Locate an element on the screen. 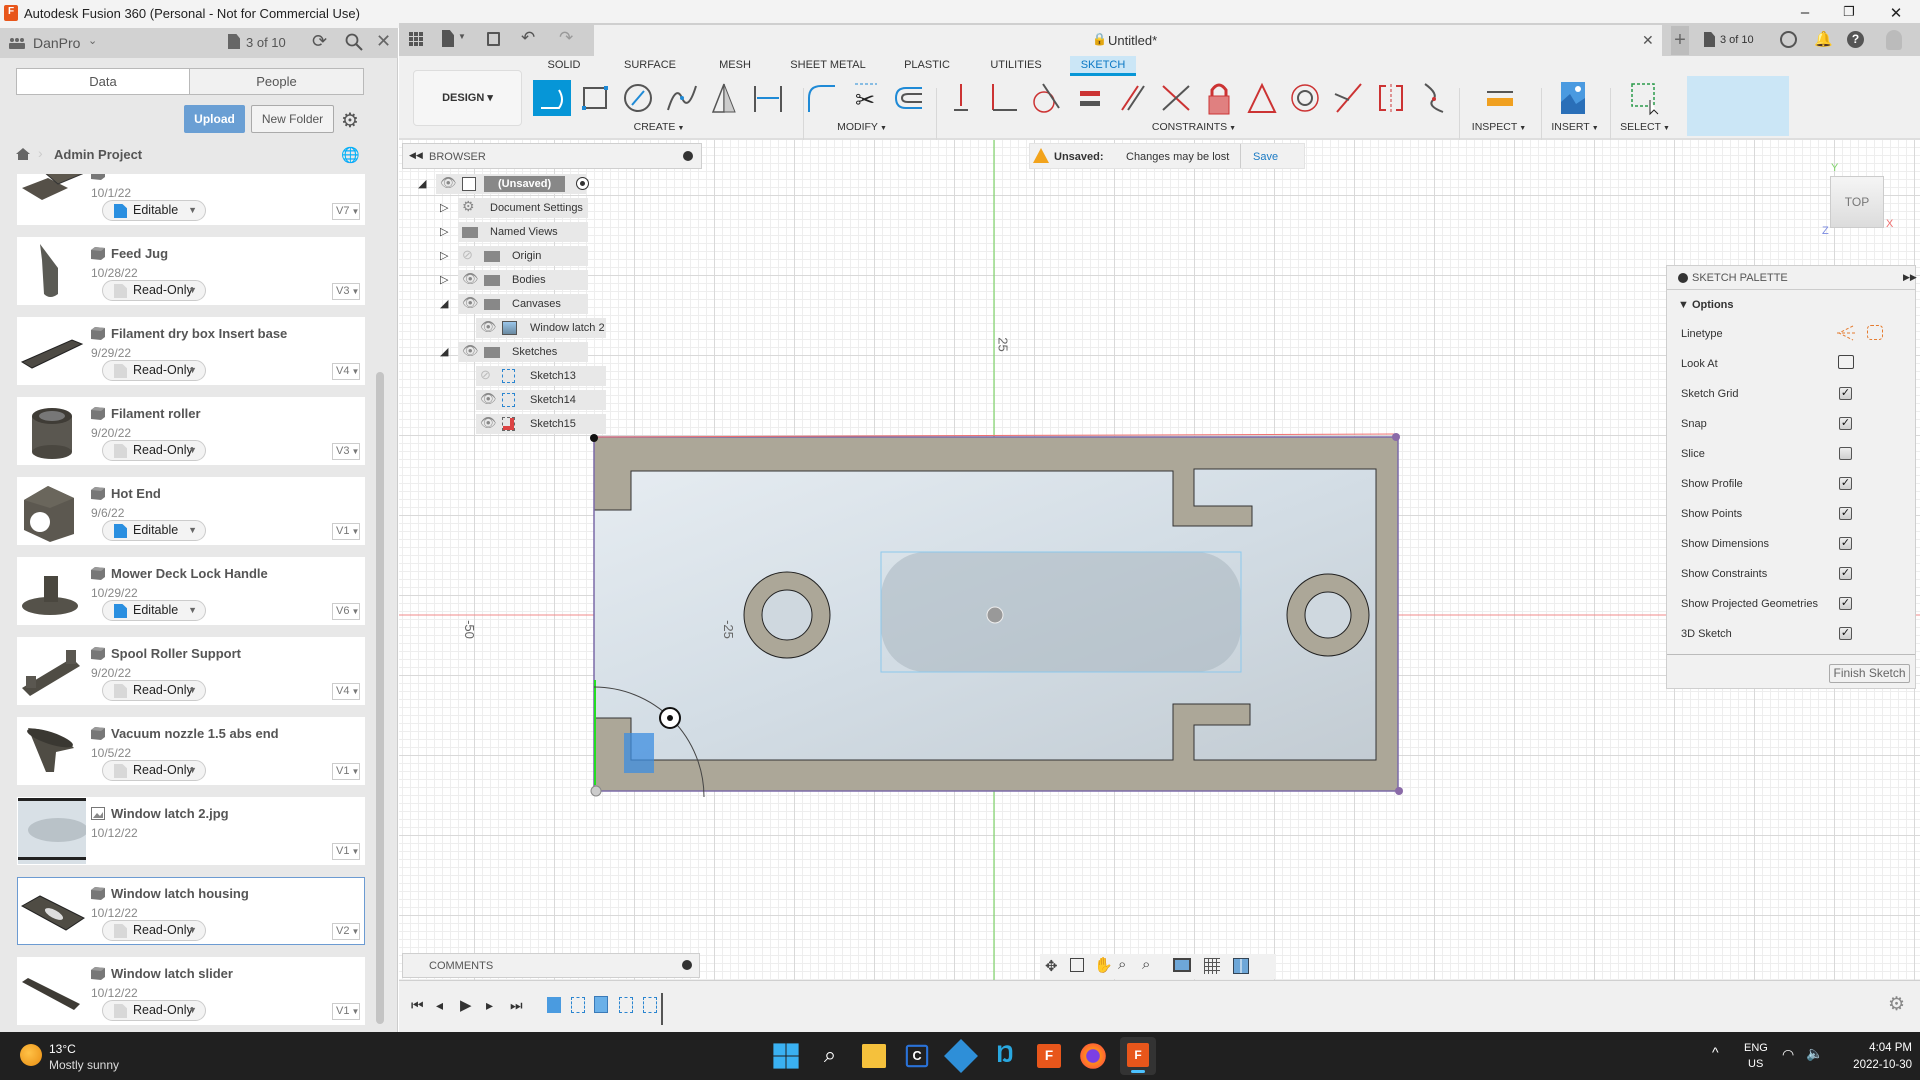 The width and height of the screenshot is (1920, 1080). jobs-status-appbar: 3 of 10 is located at coordinates (1737, 40).